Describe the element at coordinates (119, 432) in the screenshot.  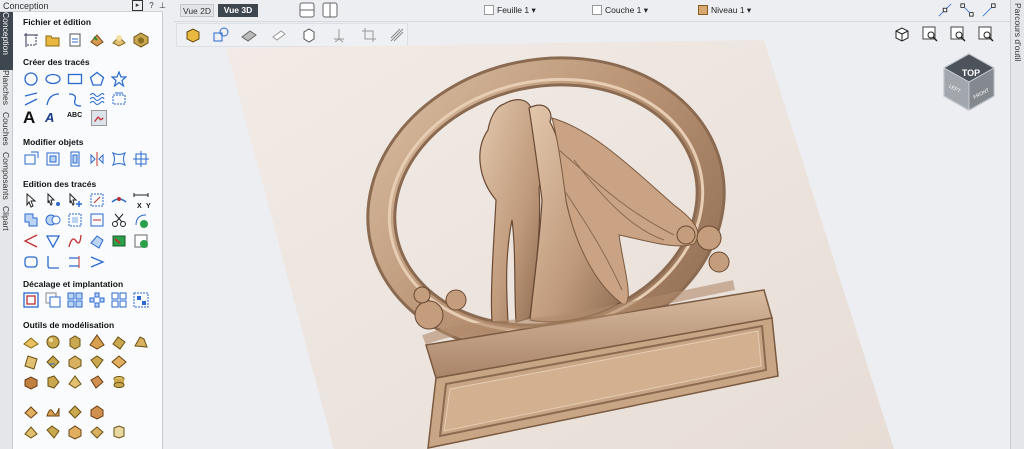
I see `create-image-icon` at that location.